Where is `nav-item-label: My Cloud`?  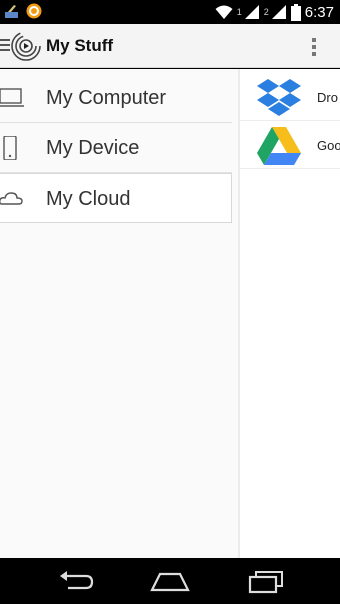
nav-item-label: My Cloud is located at coordinates (88, 199).